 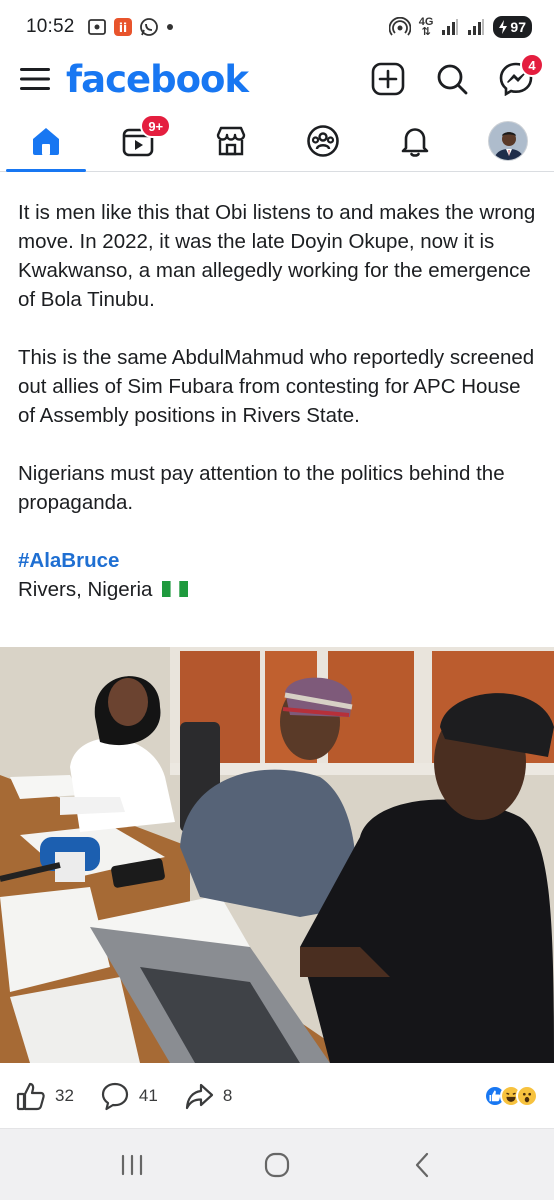 I want to click on comment-count: 41, so click(x=148, y=1095).